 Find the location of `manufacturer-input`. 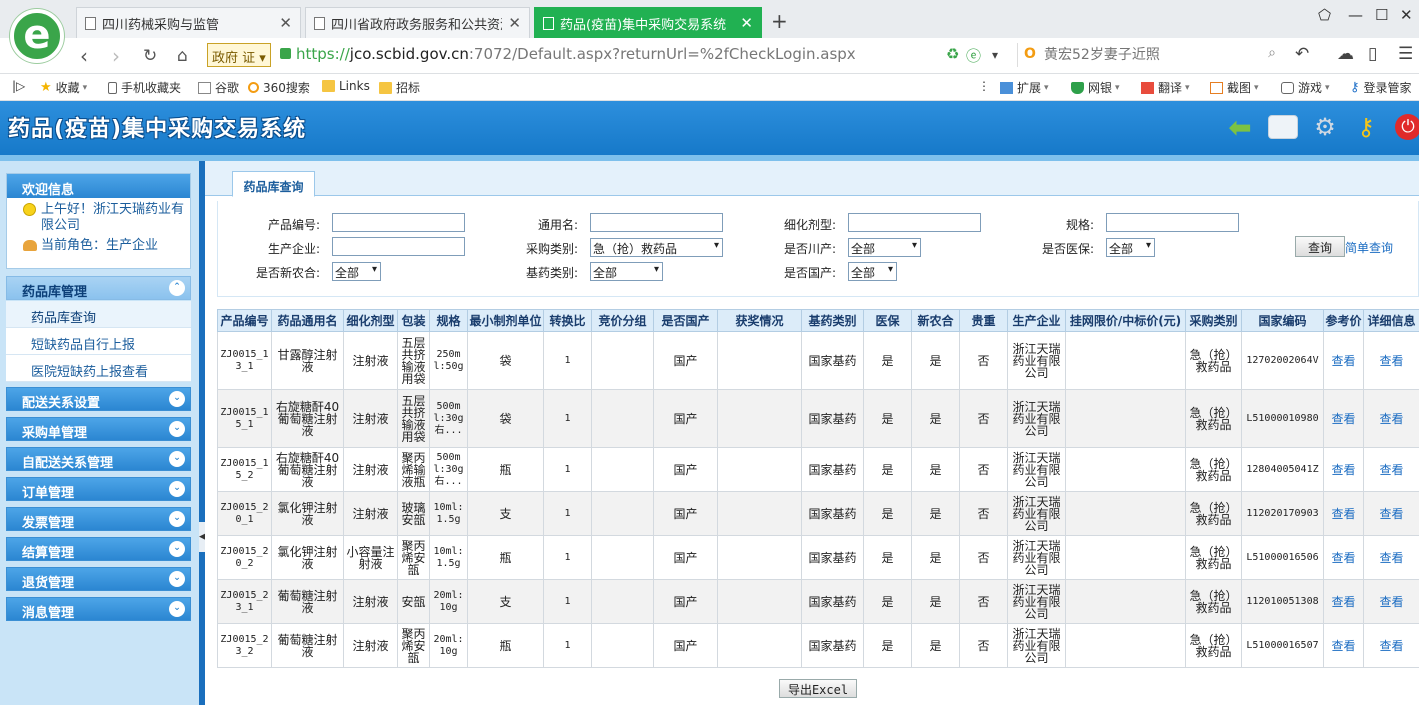

manufacturer-input is located at coordinates (398, 246).